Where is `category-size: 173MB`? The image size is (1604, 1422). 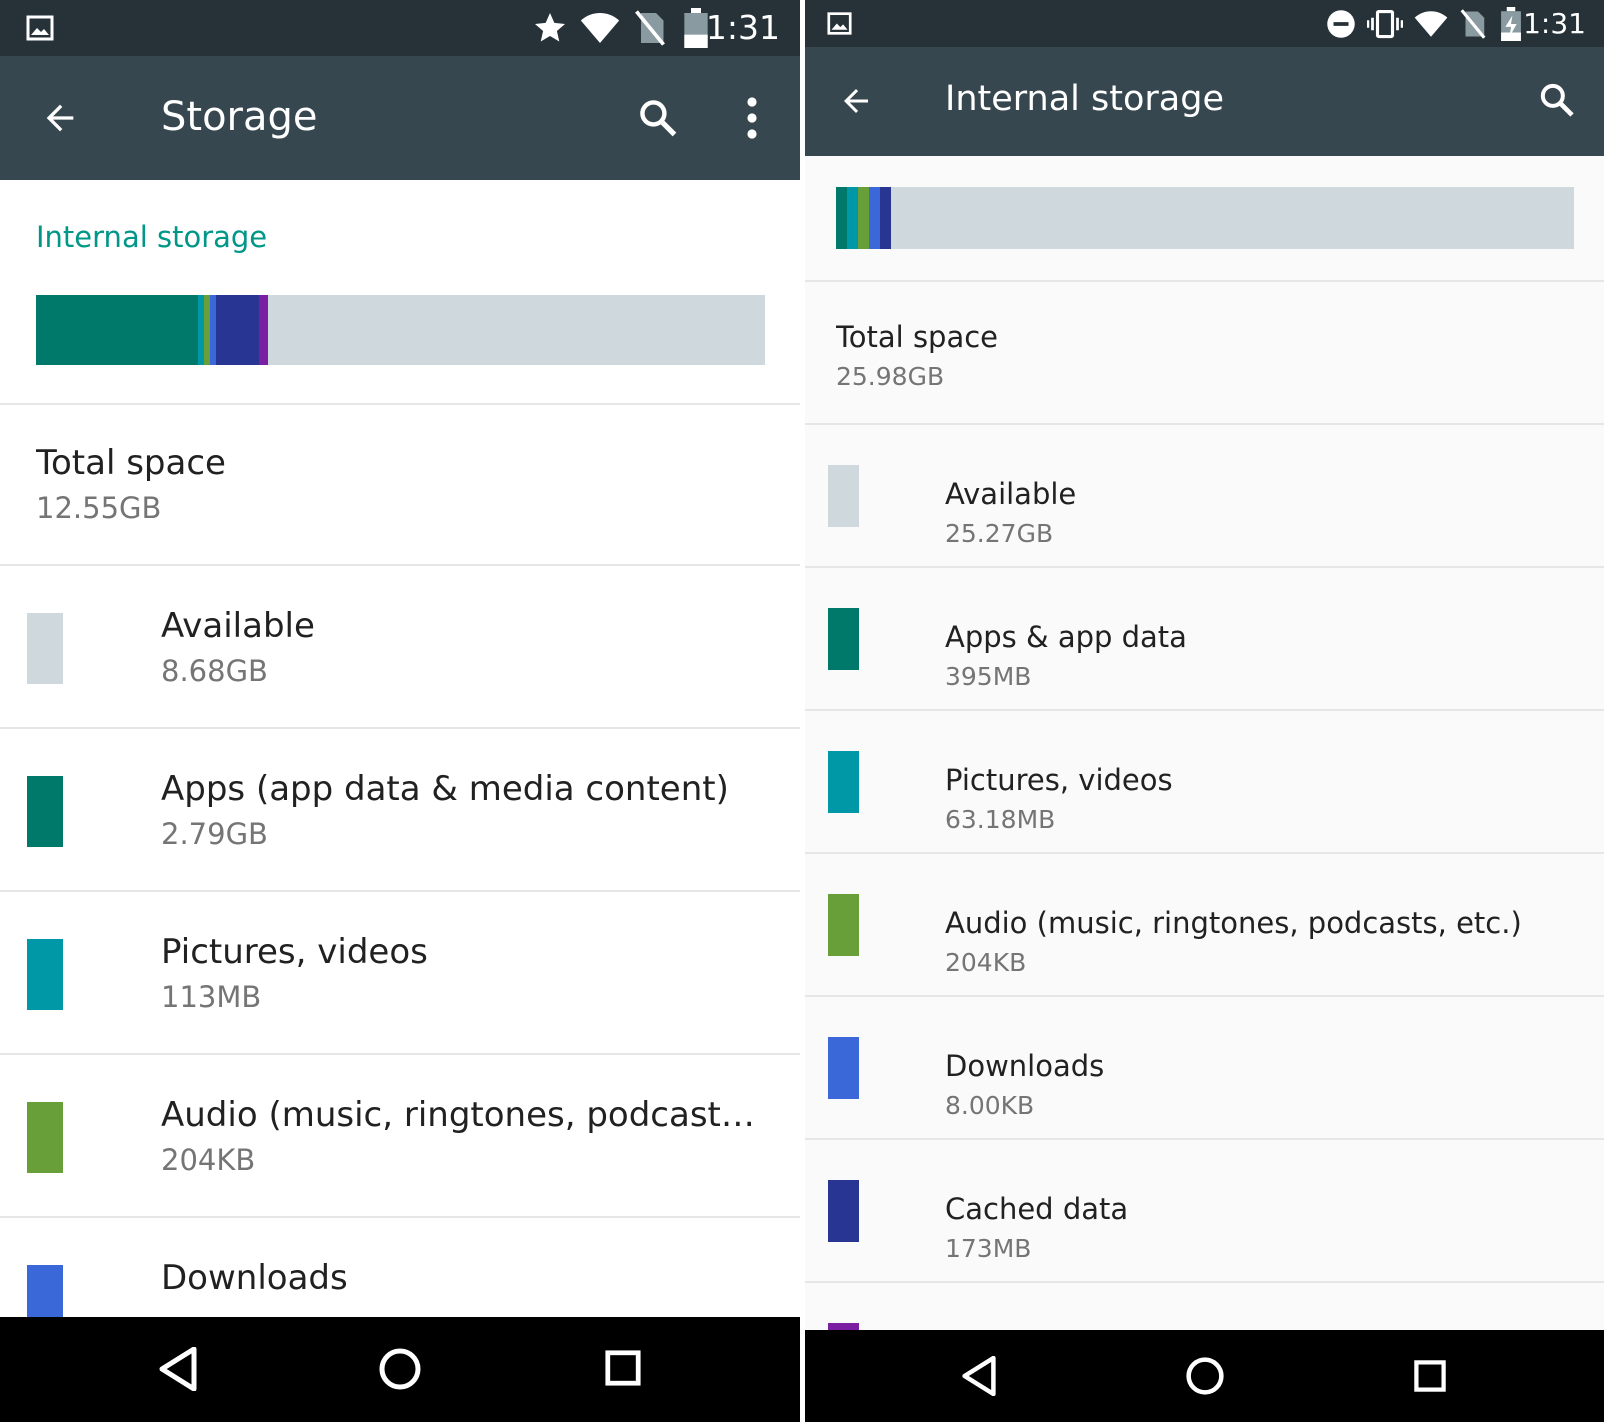
category-size: 173MB is located at coordinates (988, 1248).